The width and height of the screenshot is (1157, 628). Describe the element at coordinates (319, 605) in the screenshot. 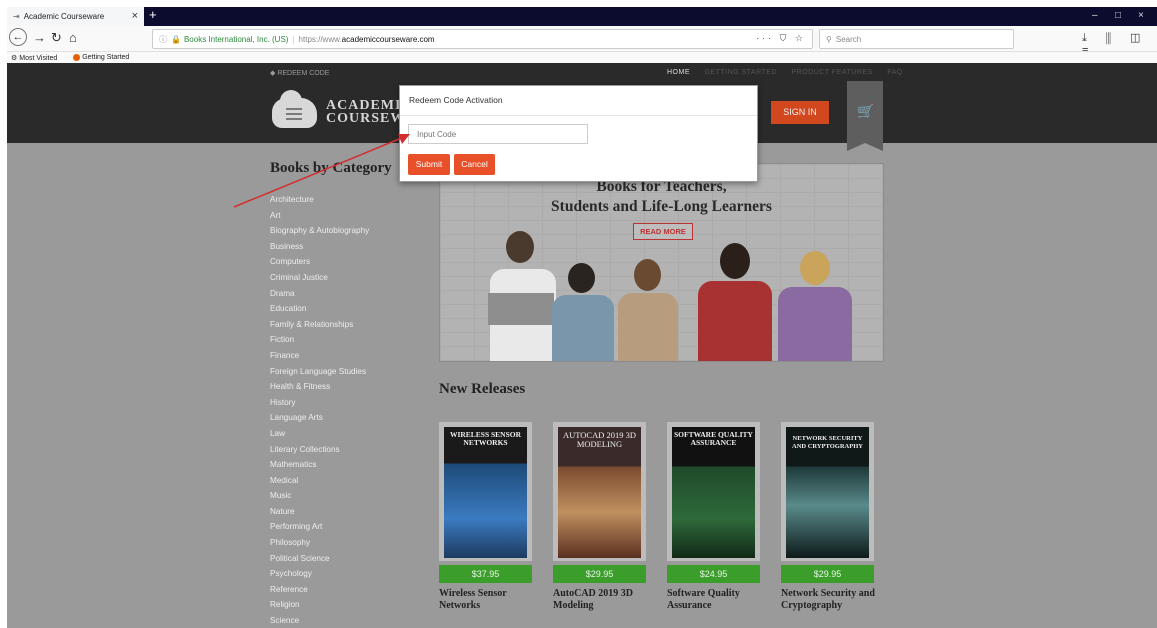

I see `category-link: Religion` at that location.